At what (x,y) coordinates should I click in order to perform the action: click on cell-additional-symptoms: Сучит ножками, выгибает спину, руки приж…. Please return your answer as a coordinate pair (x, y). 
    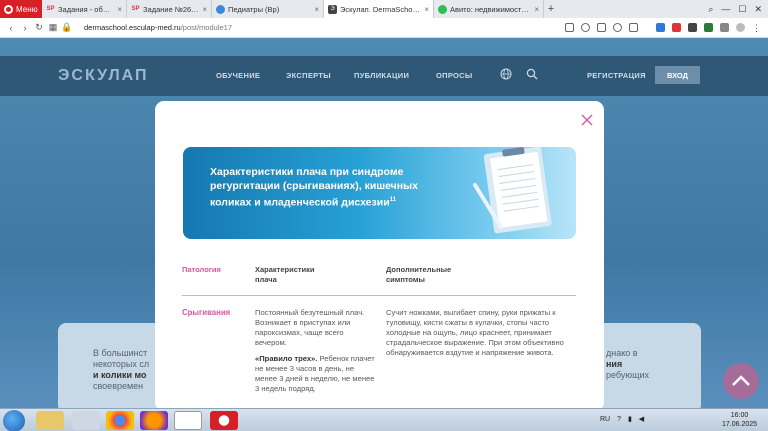
    Looking at the image, I should click on (475, 332).